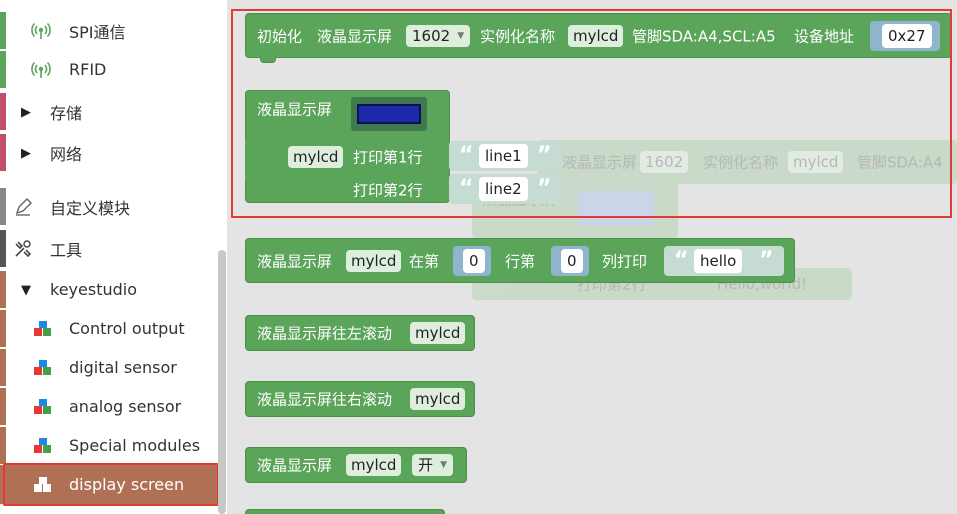 The width and height of the screenshot is (957, 514). What do you see at coordinates (66, 250) in the screenshot?
I see `sidebar-item-label: 工具` at bounding box center [66, 250].